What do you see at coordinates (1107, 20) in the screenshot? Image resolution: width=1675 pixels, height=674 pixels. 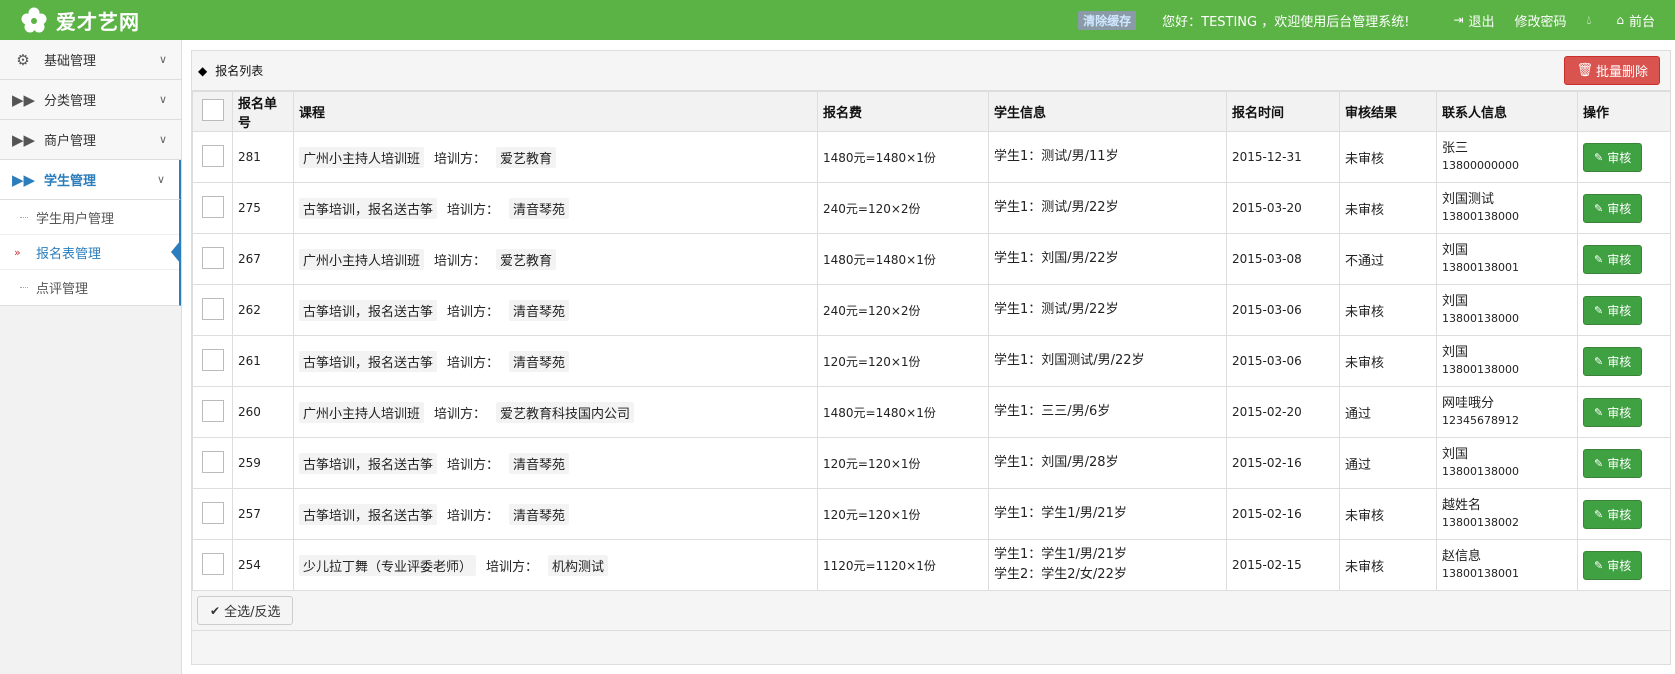 I see `clear-cache-button: 清除缓存` at bounding box center [1107, 20].